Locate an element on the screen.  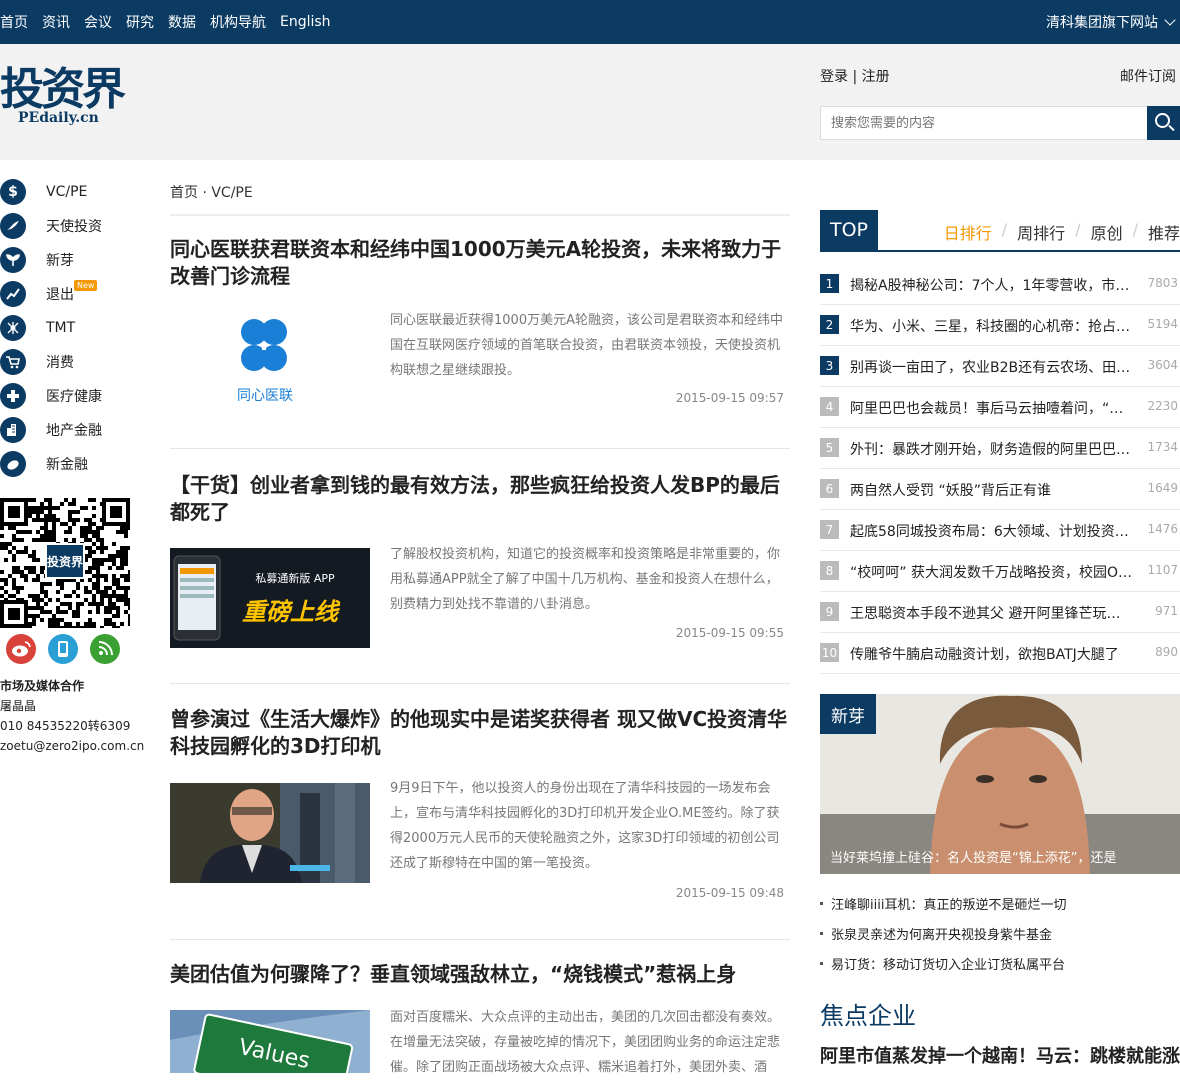
sprout-badge: 新芽 is located at coordinates (848, 714).